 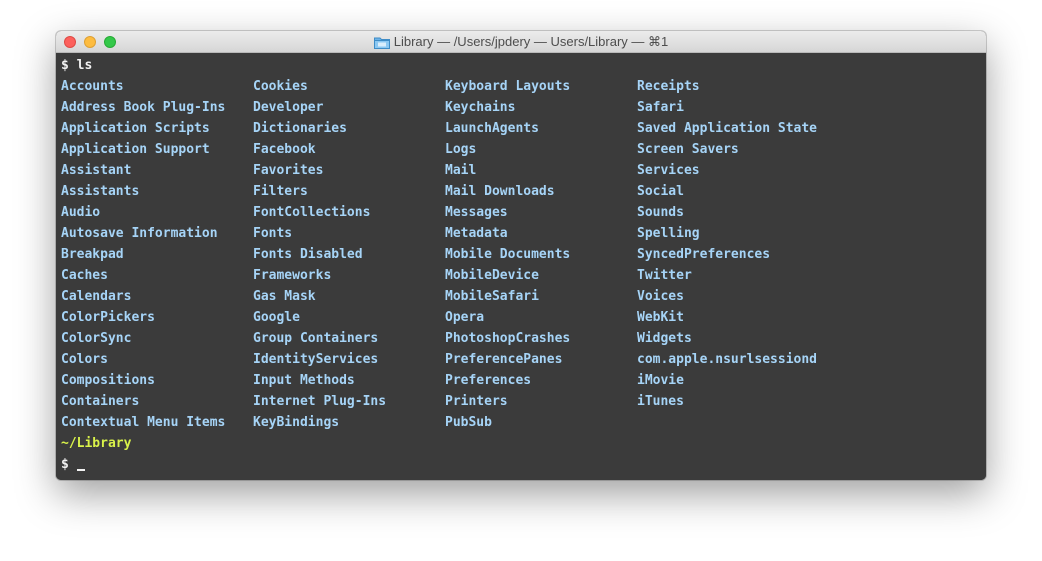 What do you see at coordinates (108, 317) in the screenshot?
I see `directory-entry: ColorPickers` at bounding box center [108, 317].